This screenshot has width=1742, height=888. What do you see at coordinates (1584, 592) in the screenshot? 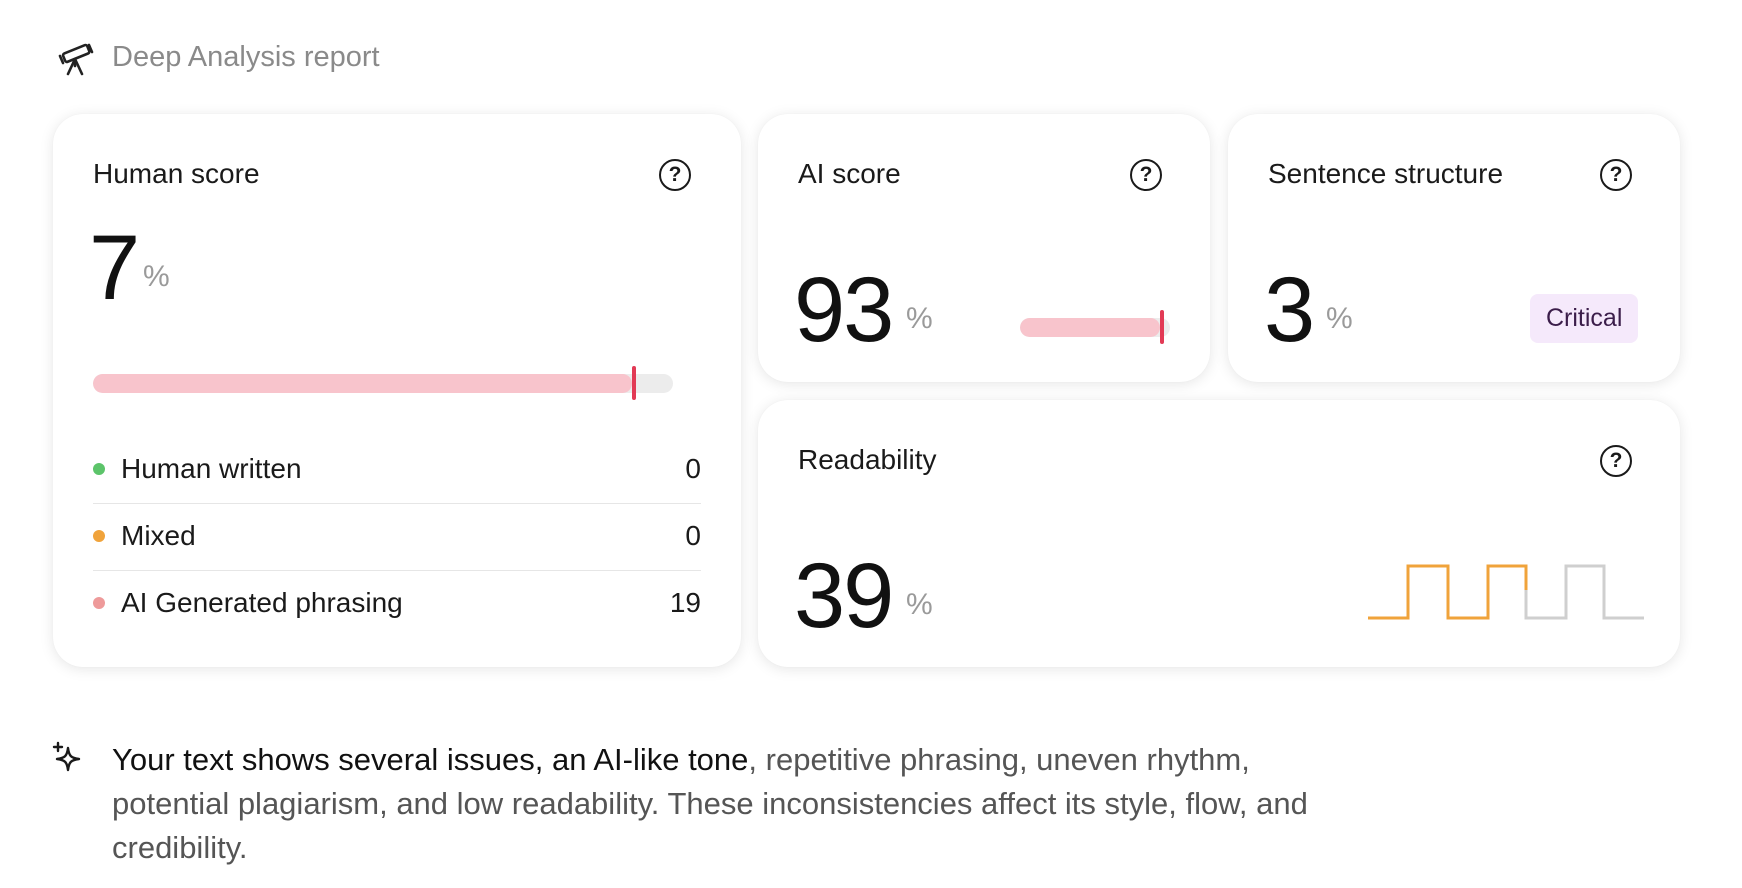
I see `readability-wave-inactive` at bounding box center [1584, 592].